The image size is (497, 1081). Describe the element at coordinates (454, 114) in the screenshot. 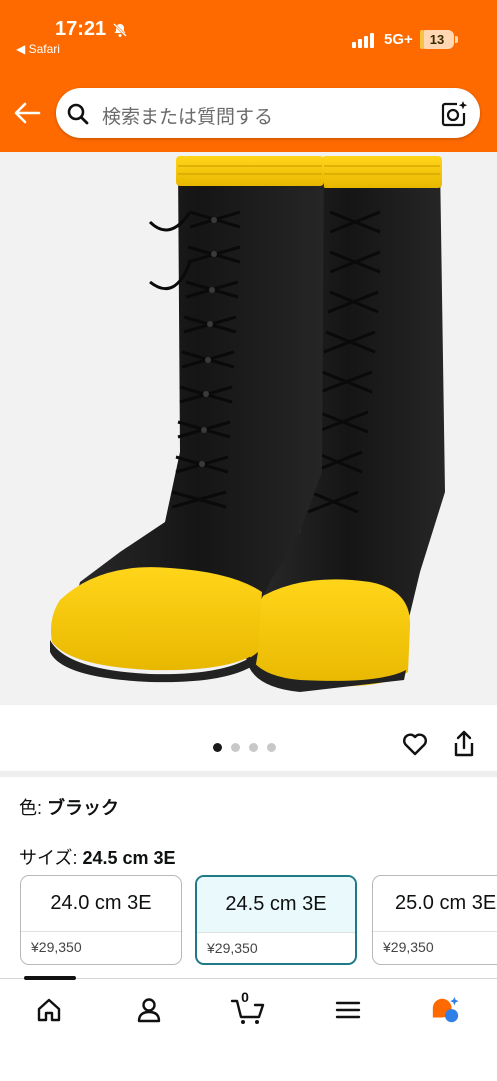

I see `camera-search-icon` at that location.